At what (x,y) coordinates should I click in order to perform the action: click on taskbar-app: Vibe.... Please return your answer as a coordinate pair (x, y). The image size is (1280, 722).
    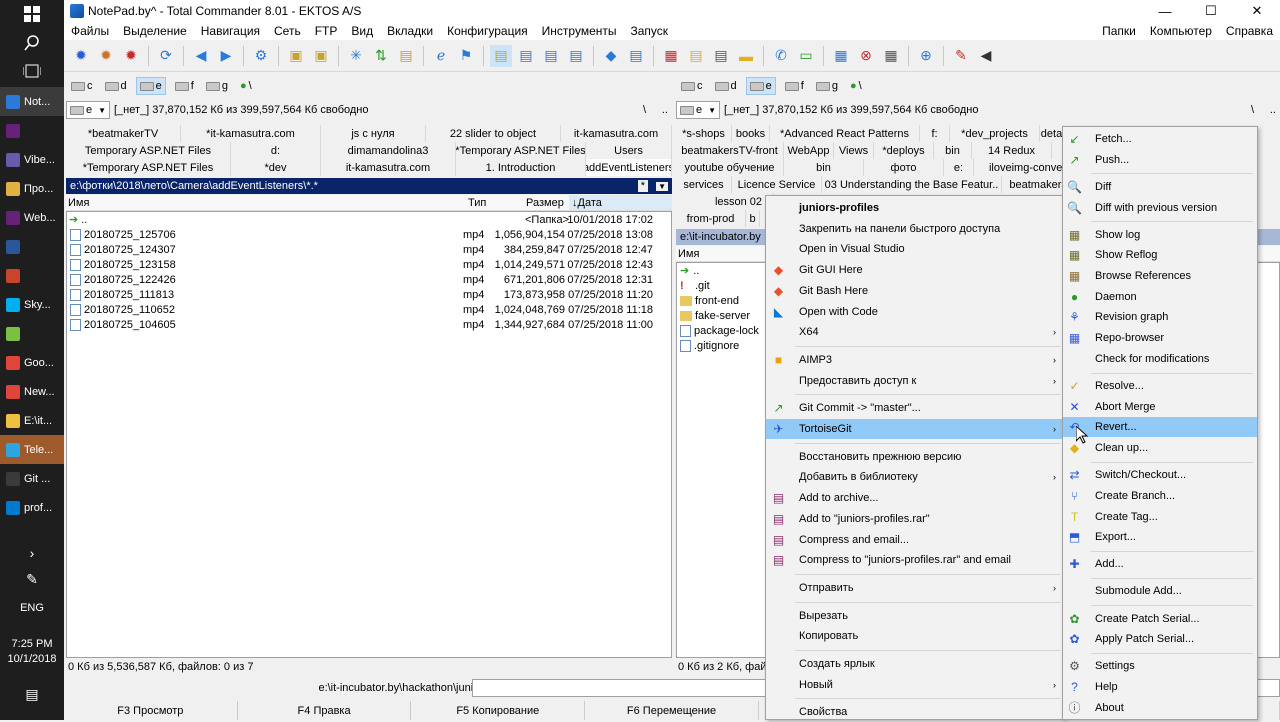
    Looking at the image, I should click on (32, 159).